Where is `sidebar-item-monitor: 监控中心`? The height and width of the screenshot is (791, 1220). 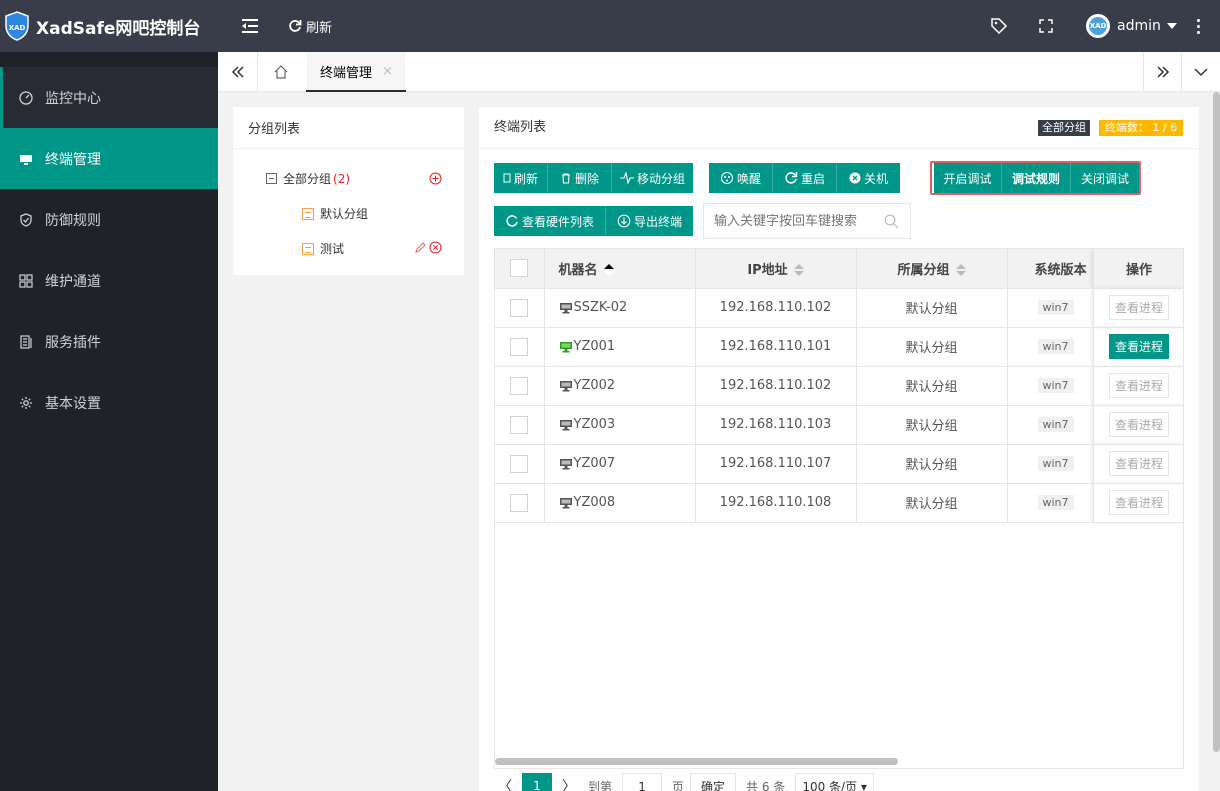
sidebar-item-monitor: 监控中心 is located at coordinates (109, 97).